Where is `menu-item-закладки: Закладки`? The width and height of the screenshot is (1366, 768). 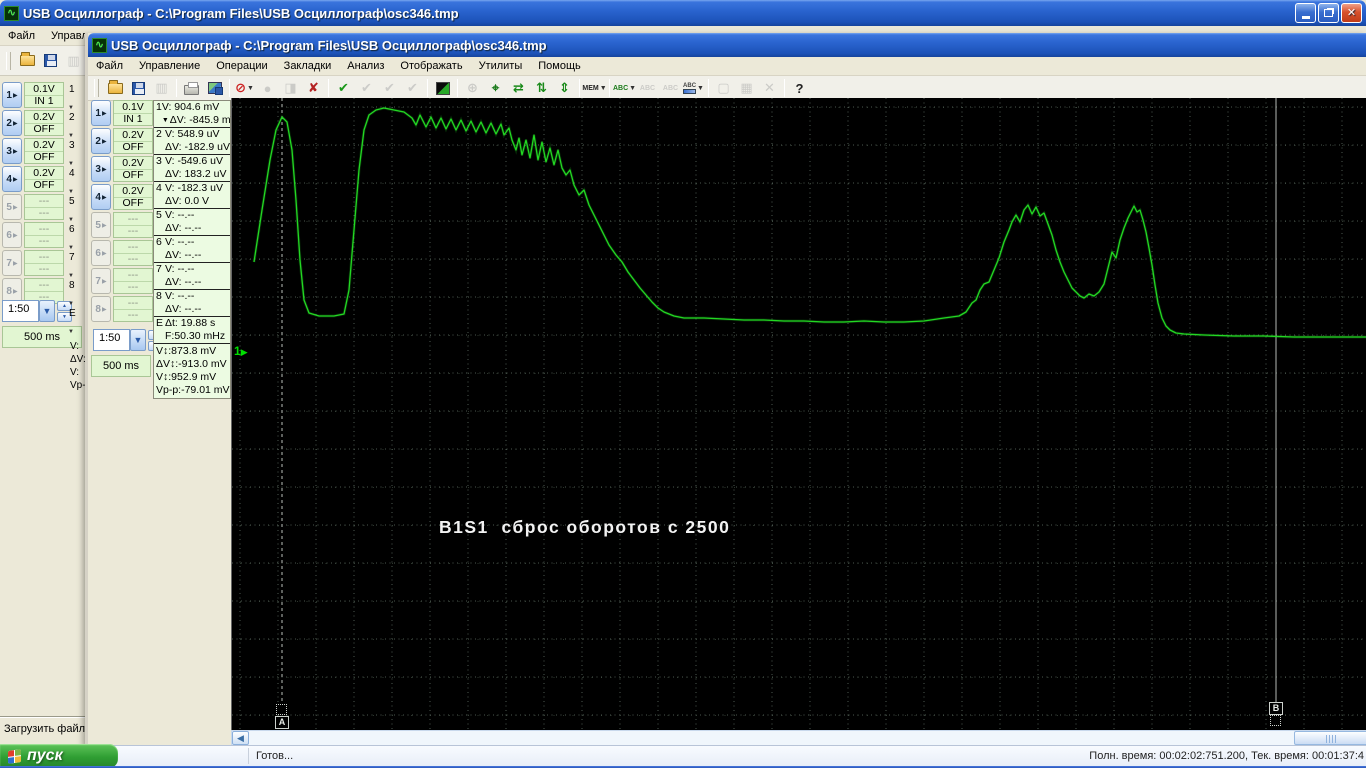
menu-item-закладки: Закладки is located at coordinates (308, 66).